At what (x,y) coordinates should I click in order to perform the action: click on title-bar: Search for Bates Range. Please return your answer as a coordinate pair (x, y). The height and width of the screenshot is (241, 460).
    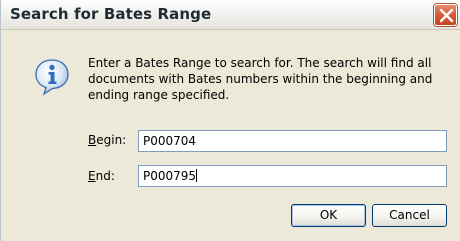
    Looking at the image, I should click on (230, 15).